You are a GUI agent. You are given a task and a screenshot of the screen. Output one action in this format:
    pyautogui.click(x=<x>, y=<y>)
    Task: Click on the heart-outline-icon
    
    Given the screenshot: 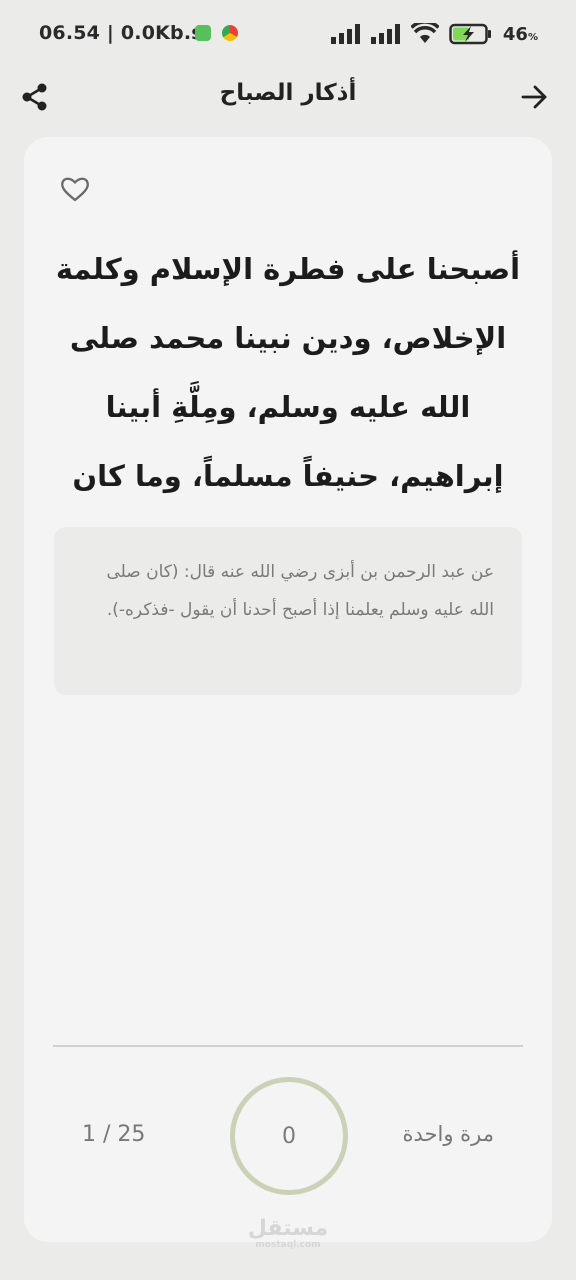 What is the action you would take?
    pyautogui.click(x=75, y=189)
    